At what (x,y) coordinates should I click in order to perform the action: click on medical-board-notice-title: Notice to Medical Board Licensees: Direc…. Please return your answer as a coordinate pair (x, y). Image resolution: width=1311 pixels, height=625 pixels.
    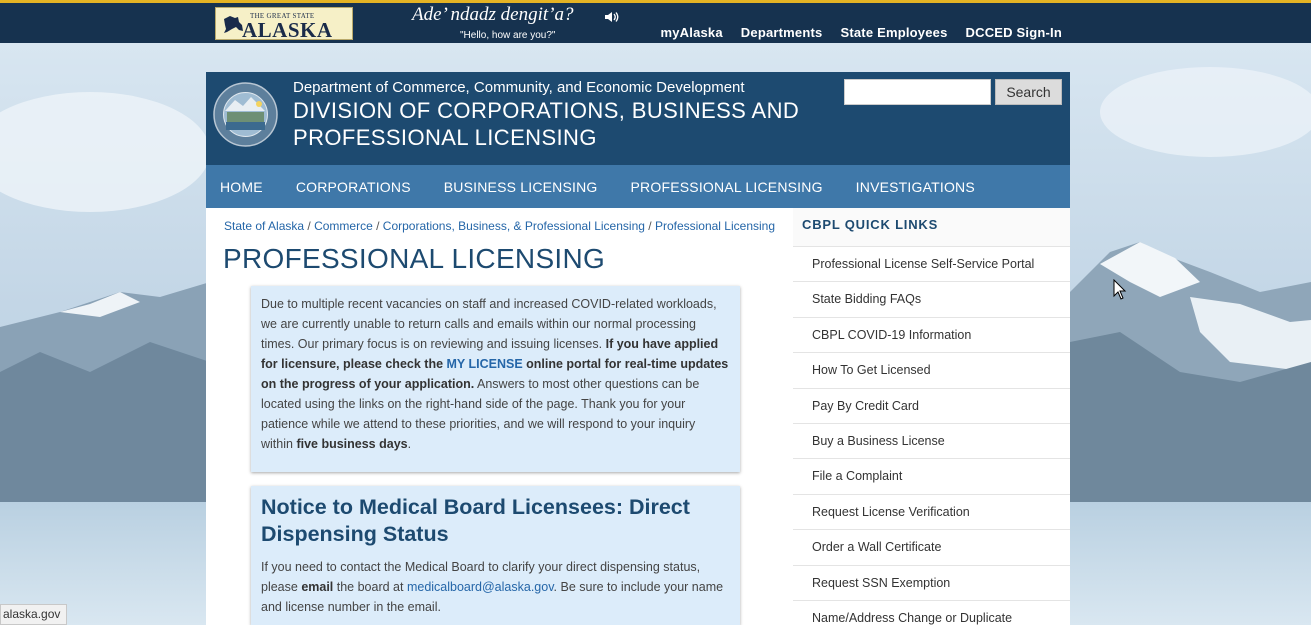
    Looking at the image, I should click on (475, 520).